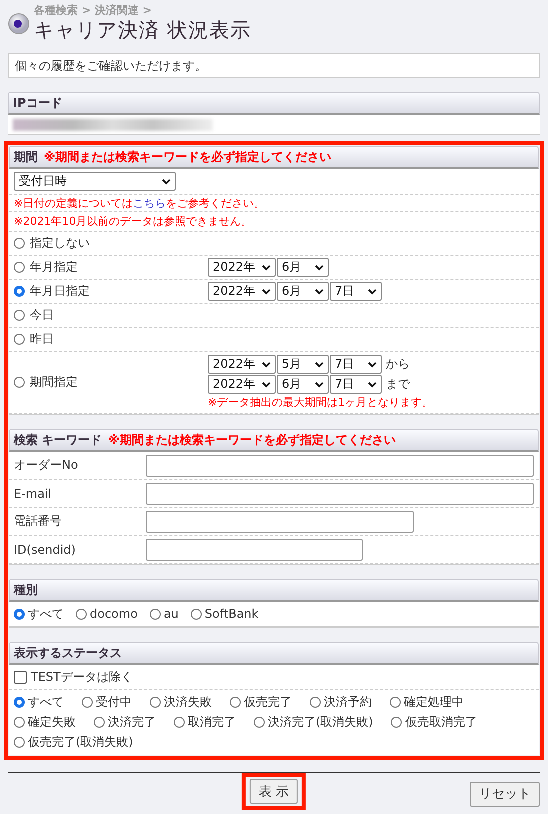 The image size is (548, 814). I want to click on radio-label: 決済予約, so click(348, 702).